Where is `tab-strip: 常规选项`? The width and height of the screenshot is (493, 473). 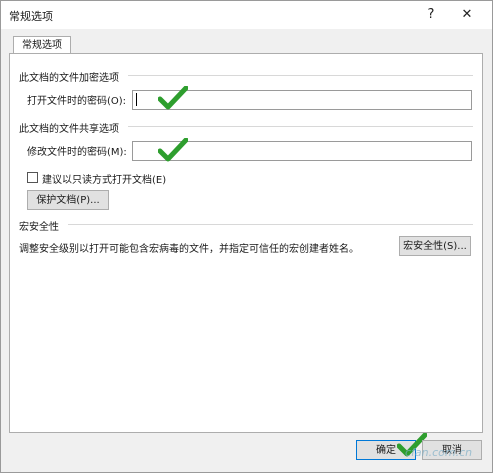
tab-strip: 常规选项 is located at coordinates (247, 42).